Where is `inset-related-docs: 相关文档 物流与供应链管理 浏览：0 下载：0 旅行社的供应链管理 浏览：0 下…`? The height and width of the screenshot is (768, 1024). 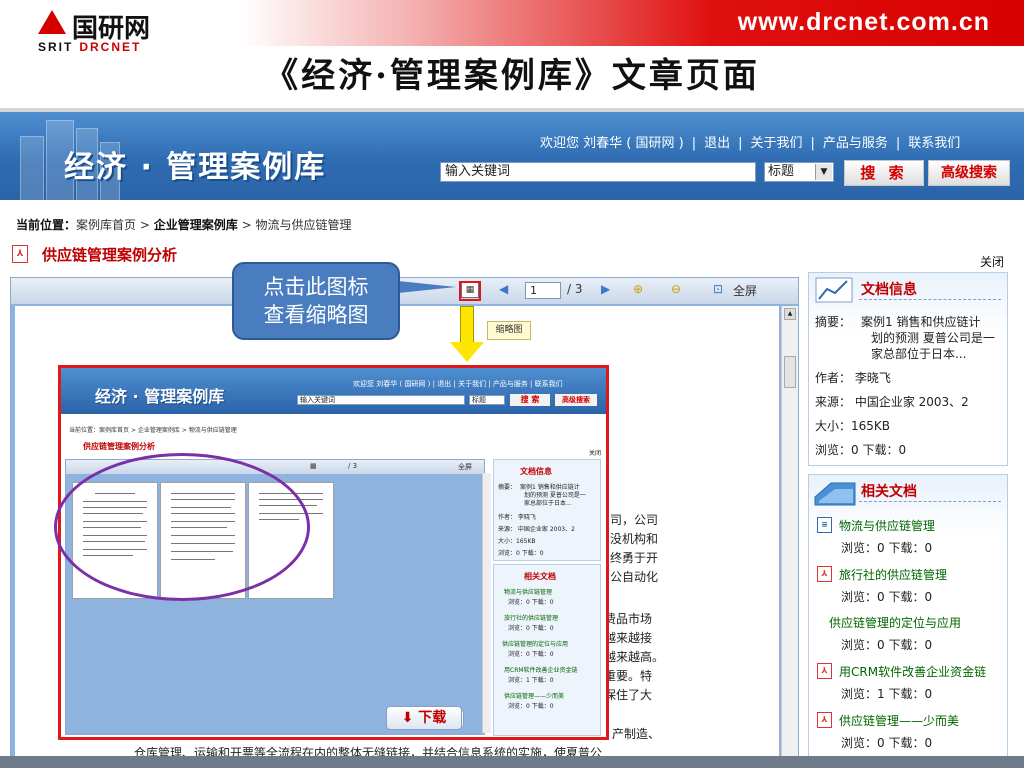 inset-related-docs: 相关文档 物流与供应链管理 浏览：0 下载：0 旅行社的供应链管理 浏览：0 下… is located at coordinates (547, 650).